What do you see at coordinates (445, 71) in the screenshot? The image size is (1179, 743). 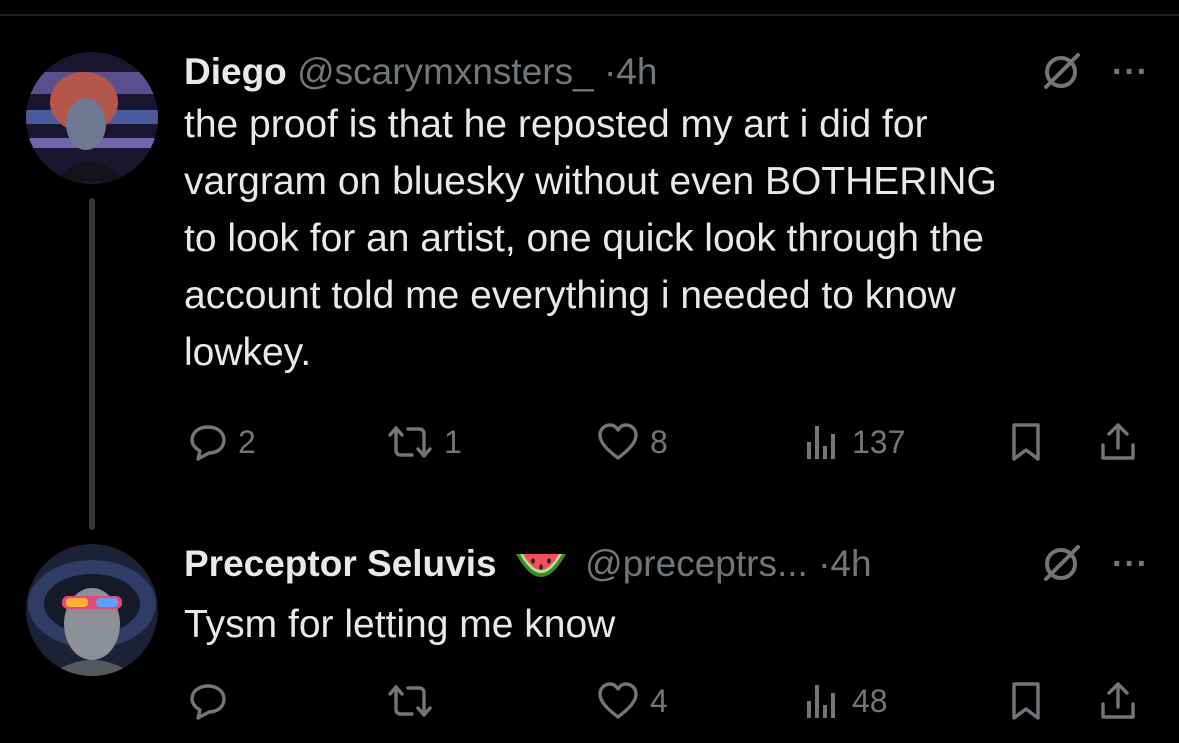 I see `handle: @scarymxnsters_` at bounding box center [445, 71].